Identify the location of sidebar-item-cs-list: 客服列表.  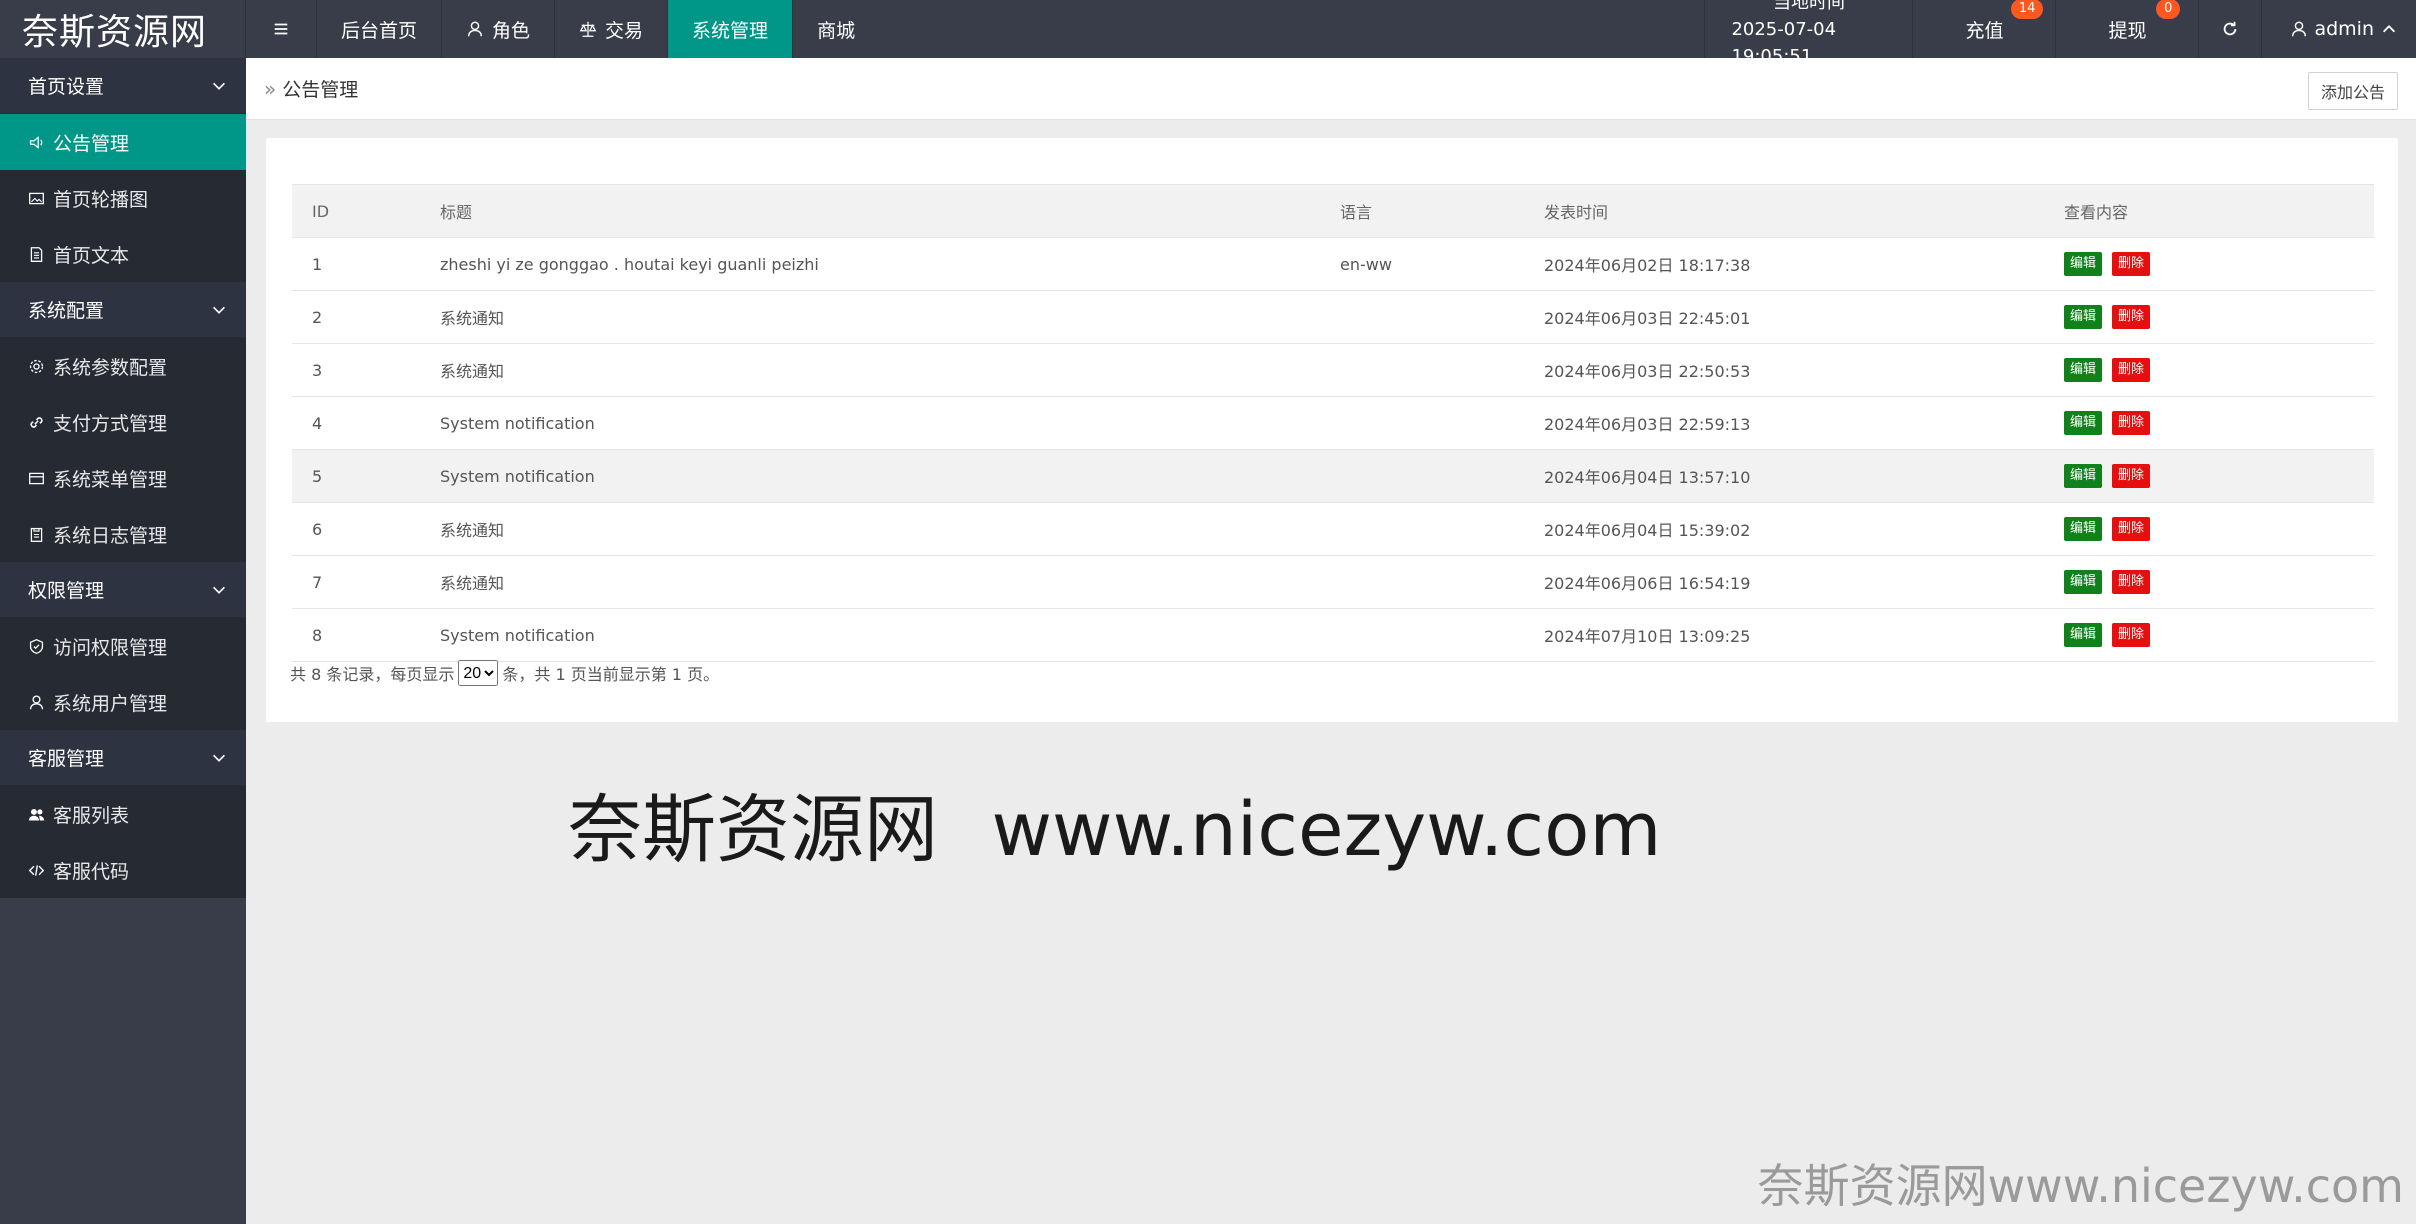
(123, 814).